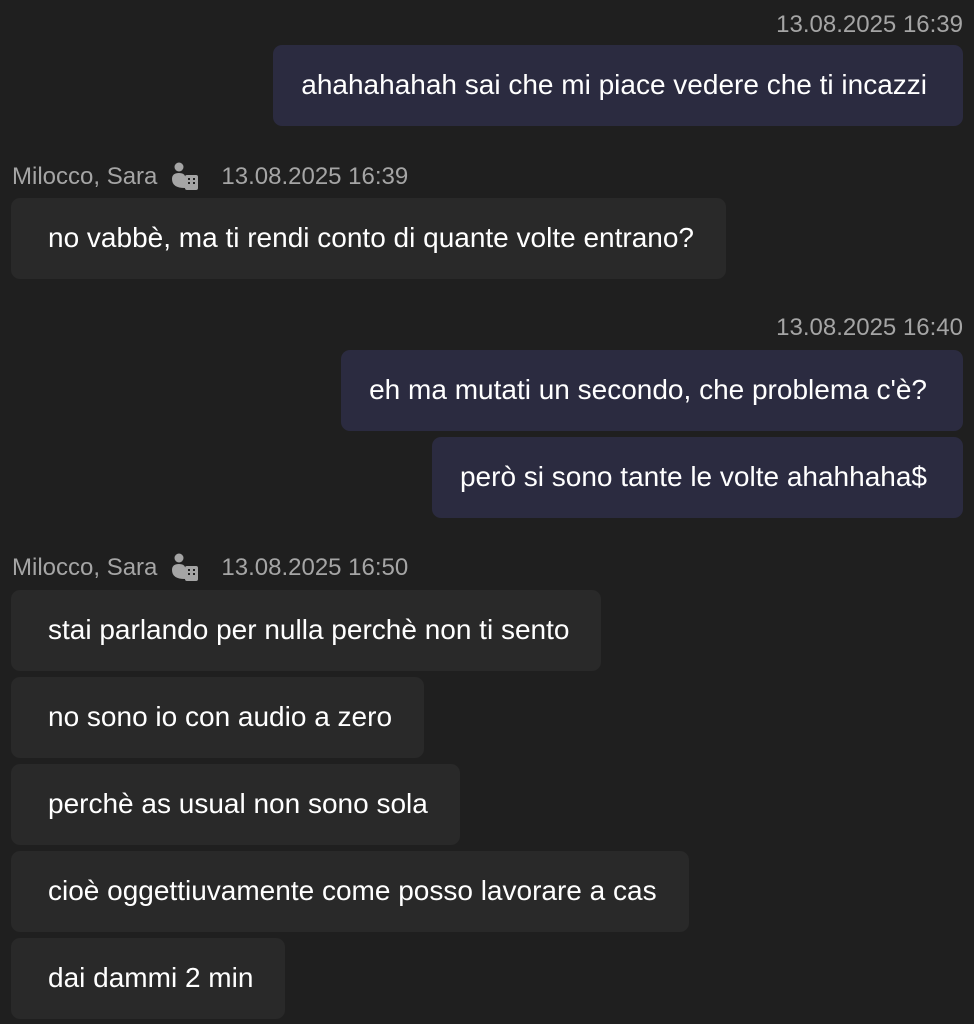 This screenshot has height=1024, width=974. I want to click on other-message-bubble: no sono io con audio a zero, so click(218, 717).